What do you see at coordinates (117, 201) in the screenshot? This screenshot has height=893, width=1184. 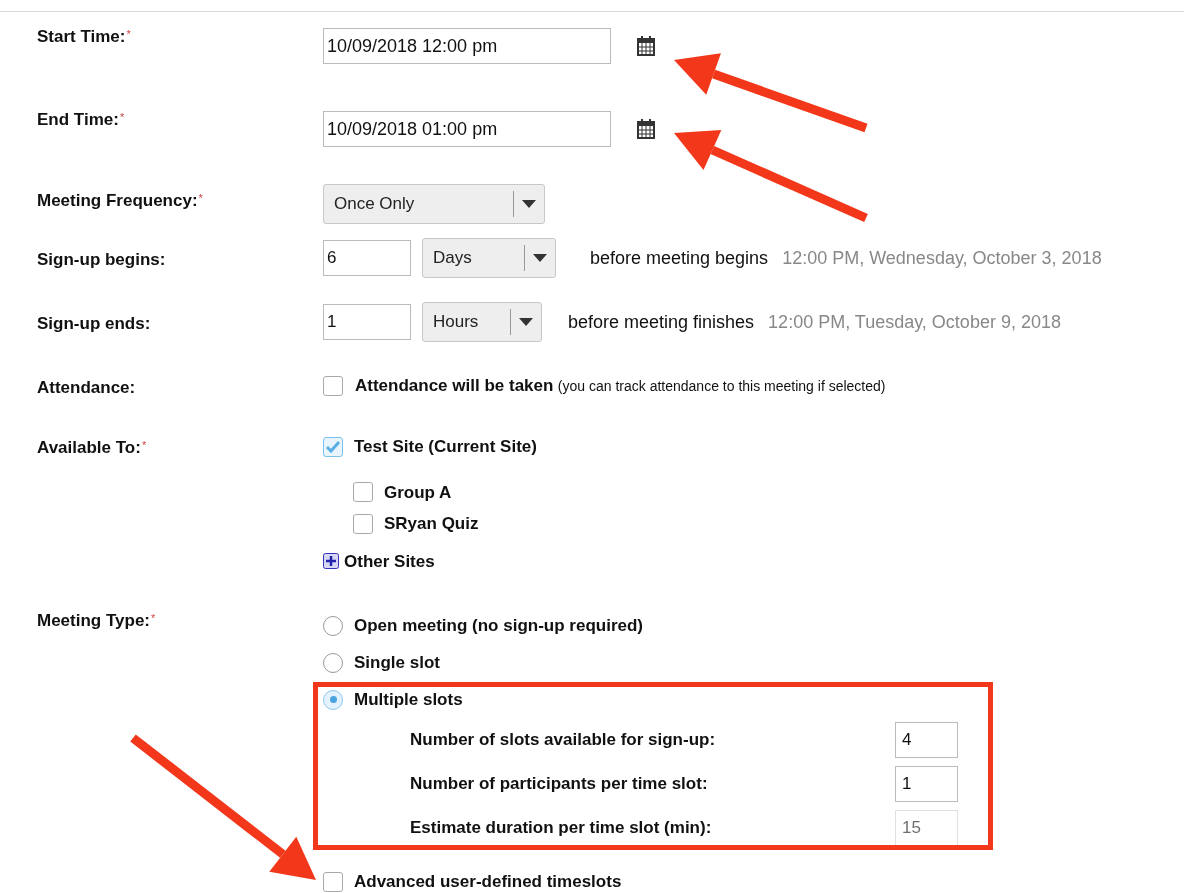 I see `field-label: Meeting Frequency:` at bounding box center [117, 201].